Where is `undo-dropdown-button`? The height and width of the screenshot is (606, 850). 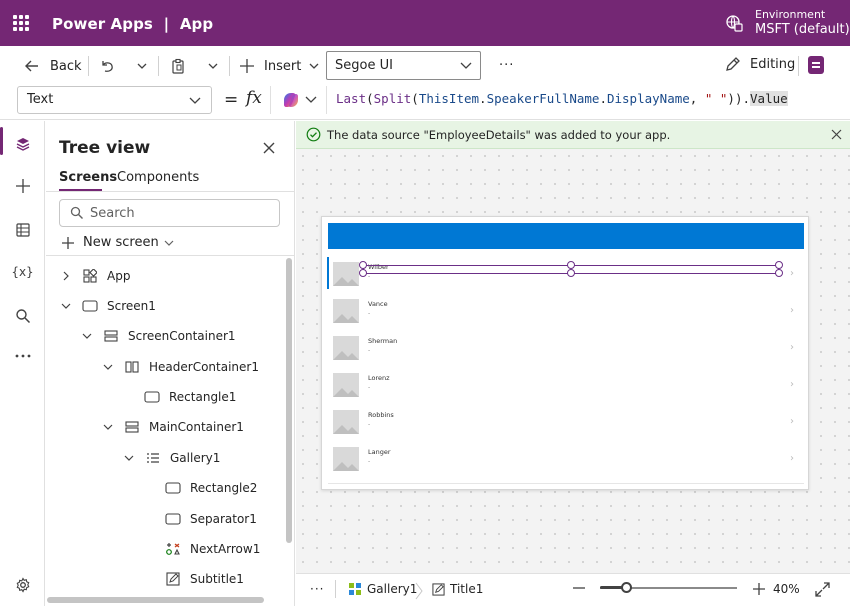 undo-dropdown-button is located at coordinates (142, 66).